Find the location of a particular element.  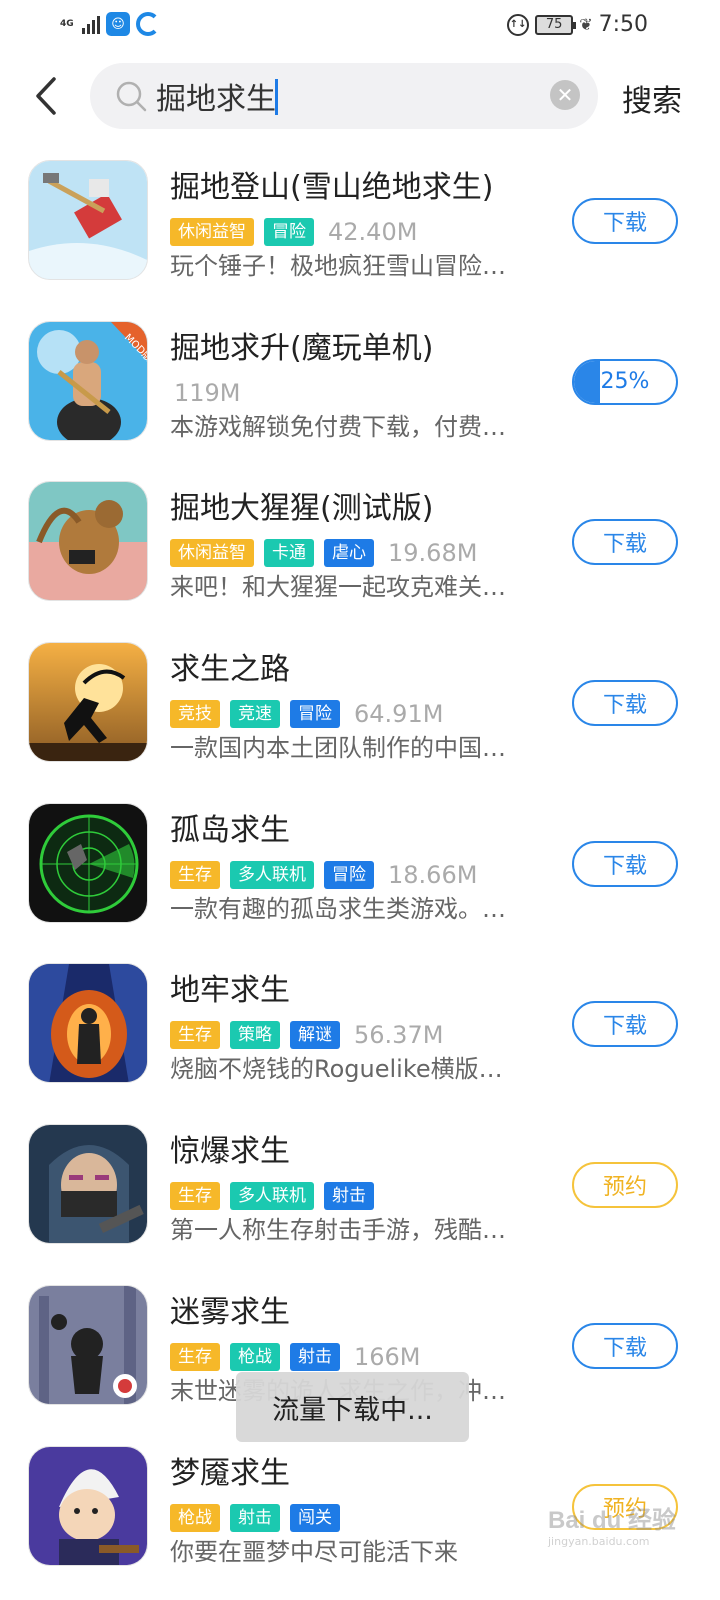

list-item: 孤岛求生 生存 多人联机 冒险 18.66M 一款有趣的孤岛求生类游戏。… 下载 is located at coordinates (360, 873).